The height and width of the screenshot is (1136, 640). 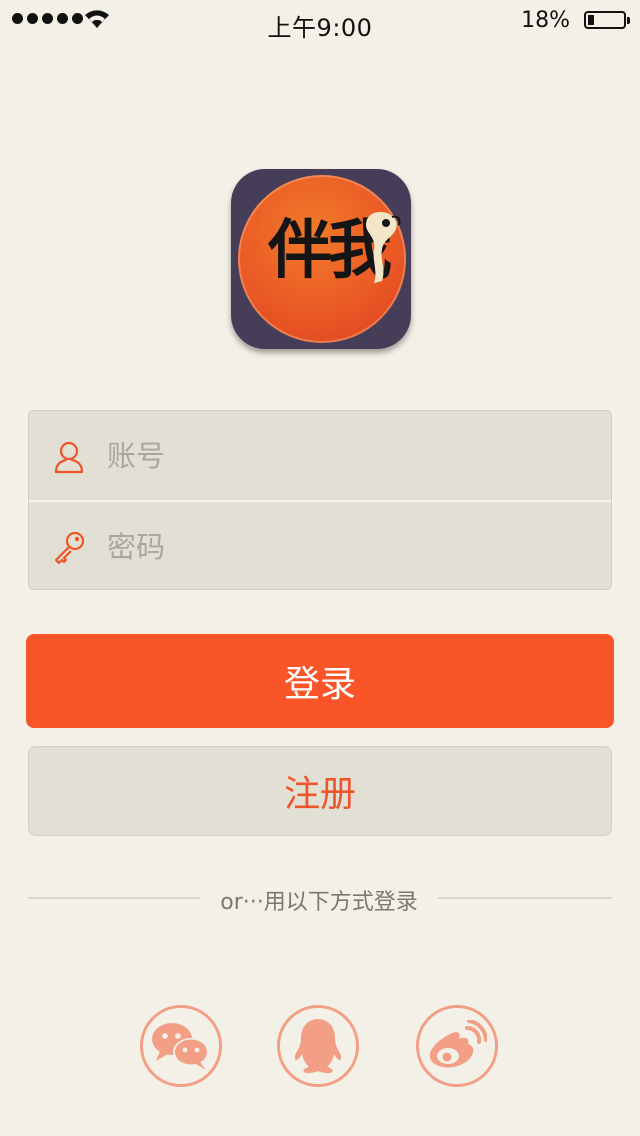 I want to click on status-bar: 上午9:00 18%, so click(x=320, y=21).